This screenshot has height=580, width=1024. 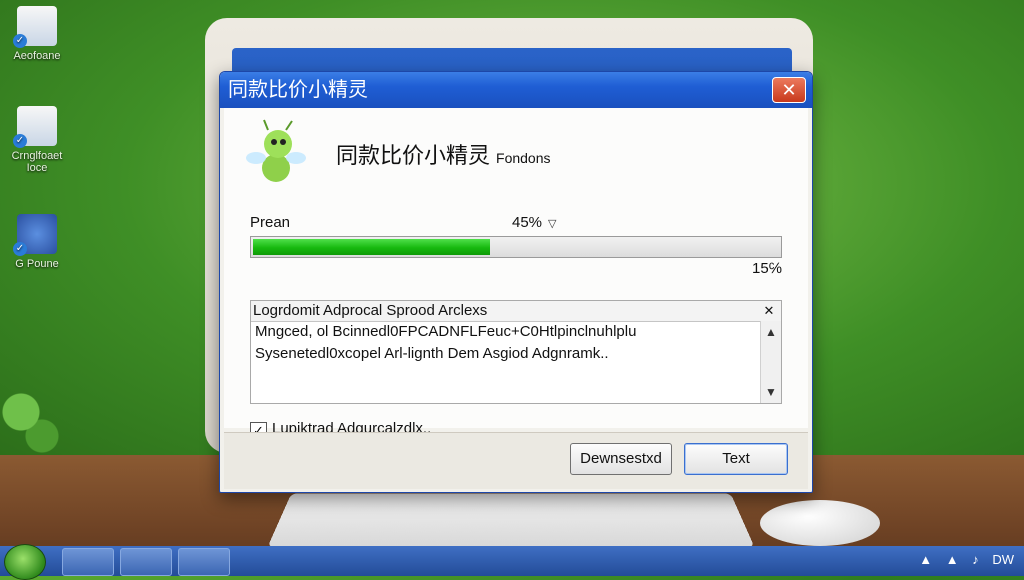 I want to click on close-button: ✕, so click(x=789, y=90).